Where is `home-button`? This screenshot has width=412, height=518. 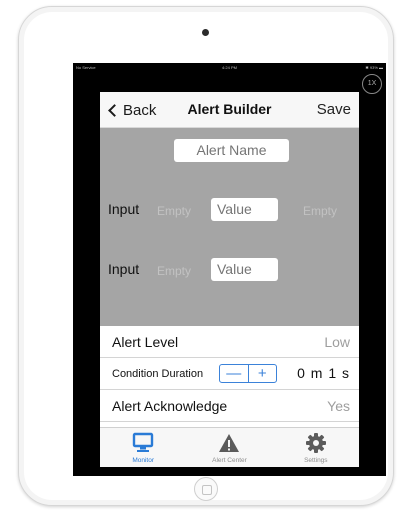 home-button is located at coordinates (206, 489).